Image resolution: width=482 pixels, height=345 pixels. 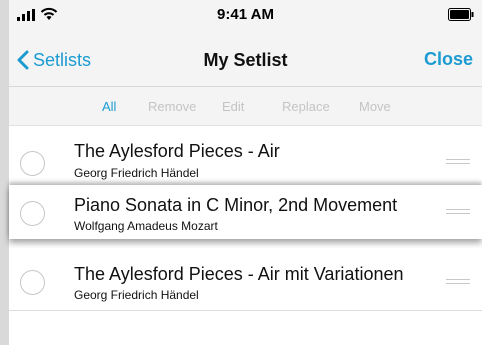 What do you see at coordinates (375, 106) in the screenshot?
I see `segment-move: Move` at bounding box center [375, 106].